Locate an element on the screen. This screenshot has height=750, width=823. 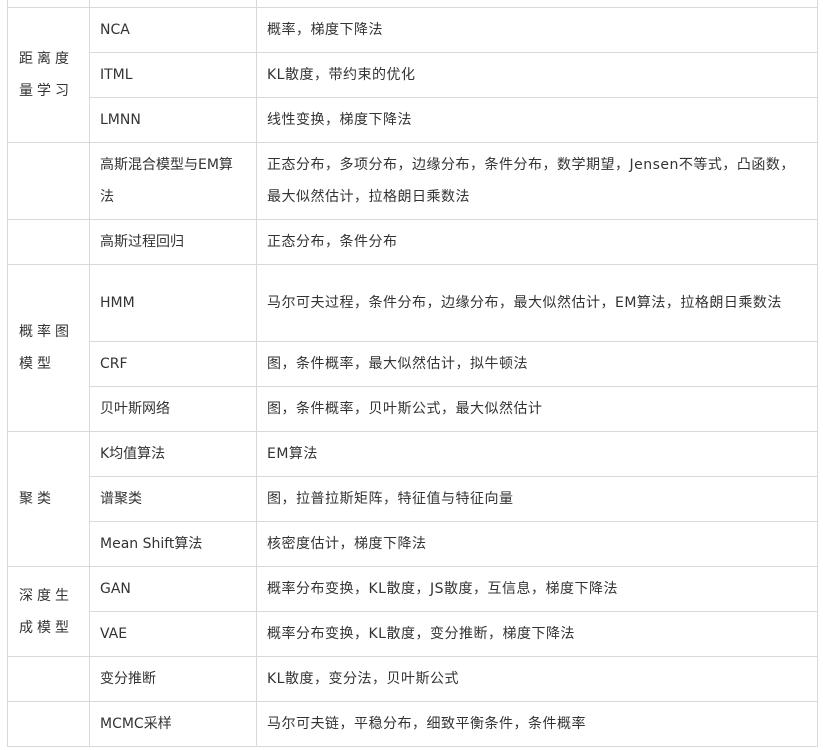
table-row: Mean Shift算法 核密度估计，梯度下降法 is located at coordinates (413, 544).